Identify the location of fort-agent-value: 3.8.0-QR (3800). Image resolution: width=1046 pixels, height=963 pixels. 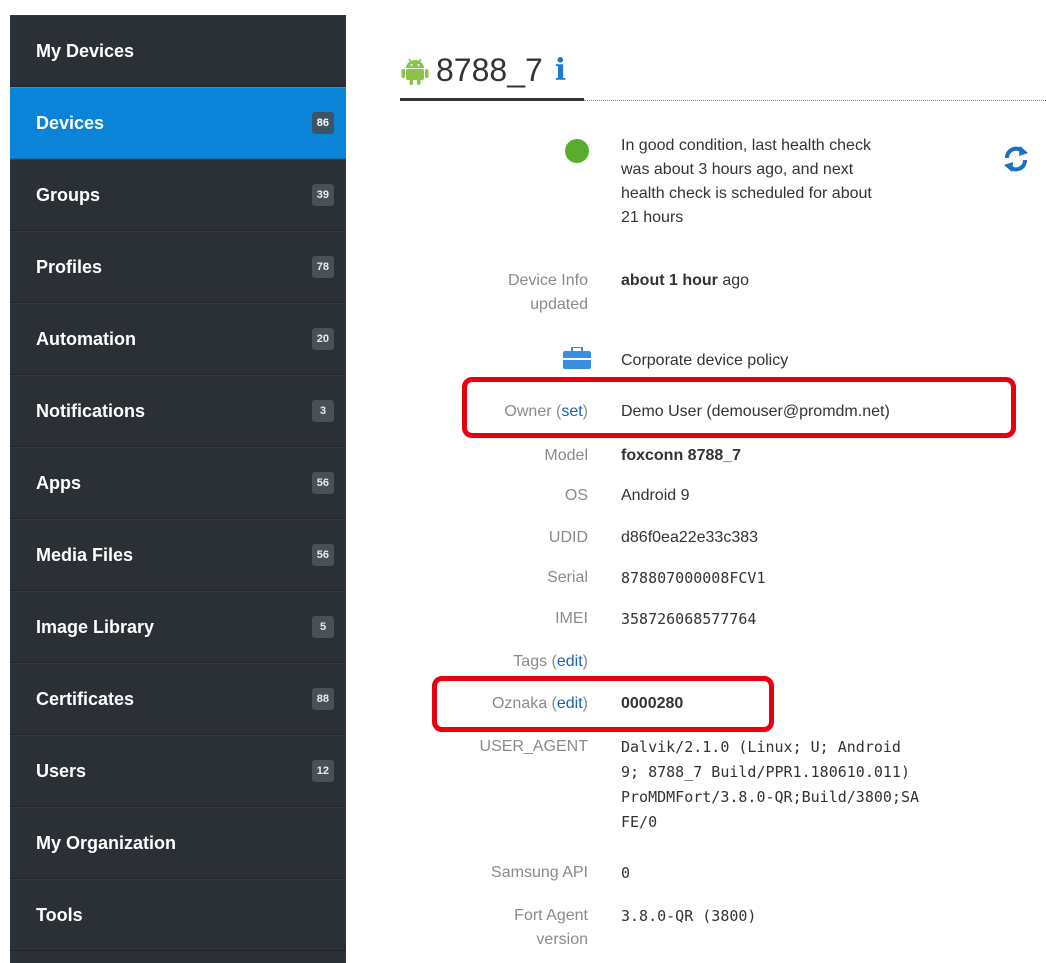
(689, 916).